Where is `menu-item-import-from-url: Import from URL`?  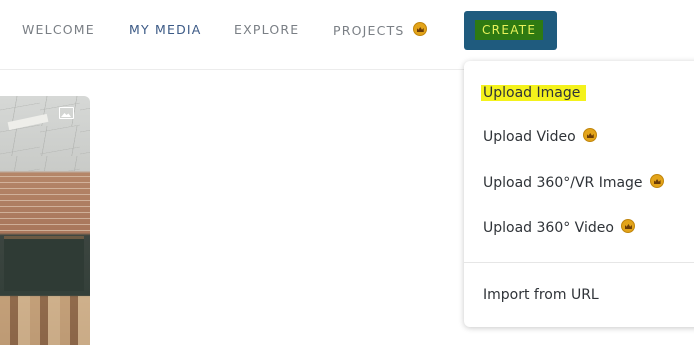 menu-item-import-from-url: Import from URL is located at coordinates (541, 295).